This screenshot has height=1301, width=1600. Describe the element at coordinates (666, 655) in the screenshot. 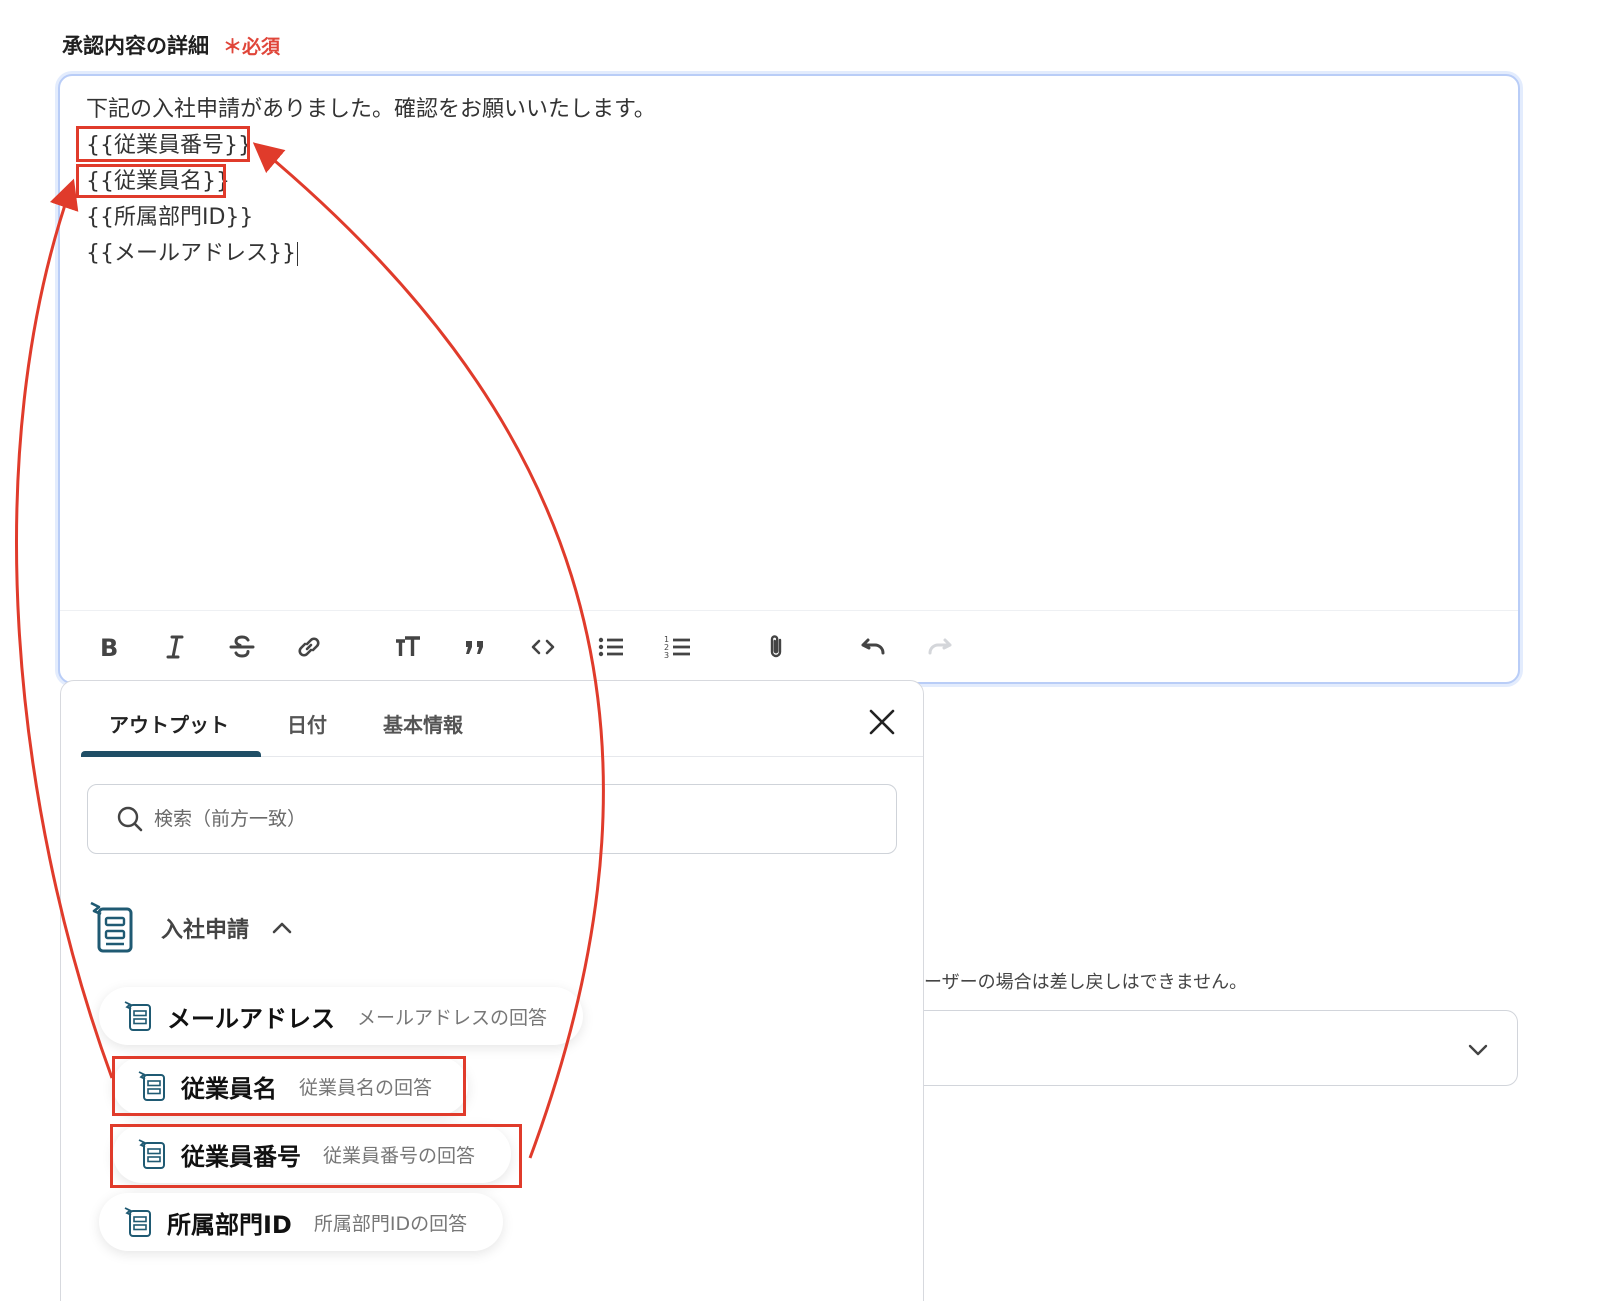

I see `svg-text: 3` at that location.